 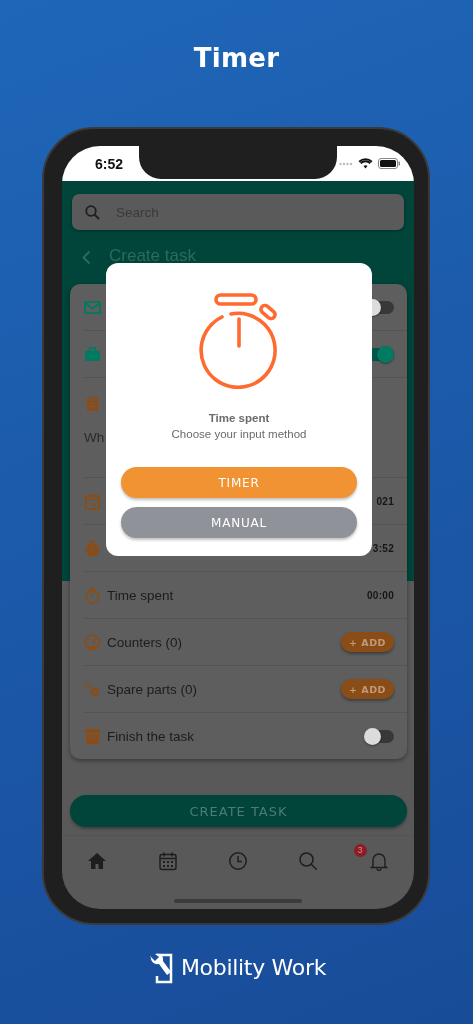 I want to click on gauge-icon, so click(x=92, y=642).